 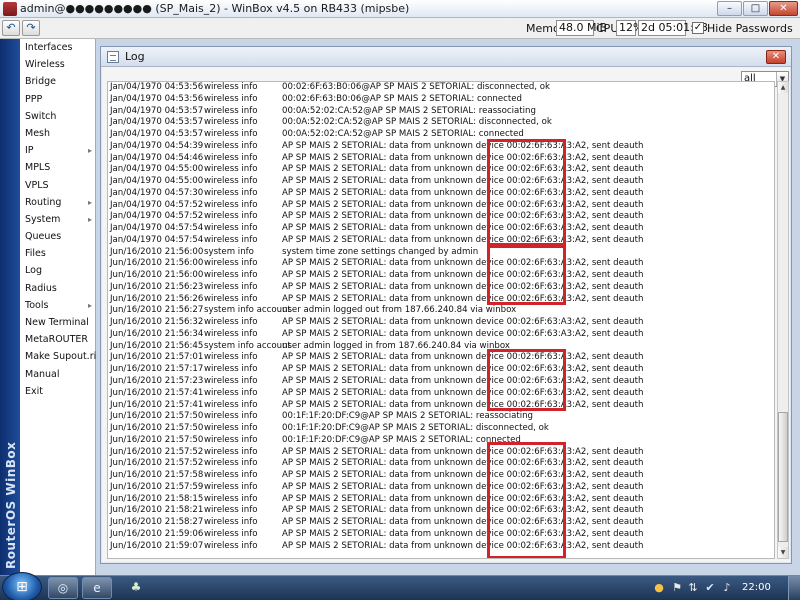 What do you see at coordinates (58, 47) in the screenshot?
I see `menu-item-interfaces: Interfaces` at bounding box center [58, 47].